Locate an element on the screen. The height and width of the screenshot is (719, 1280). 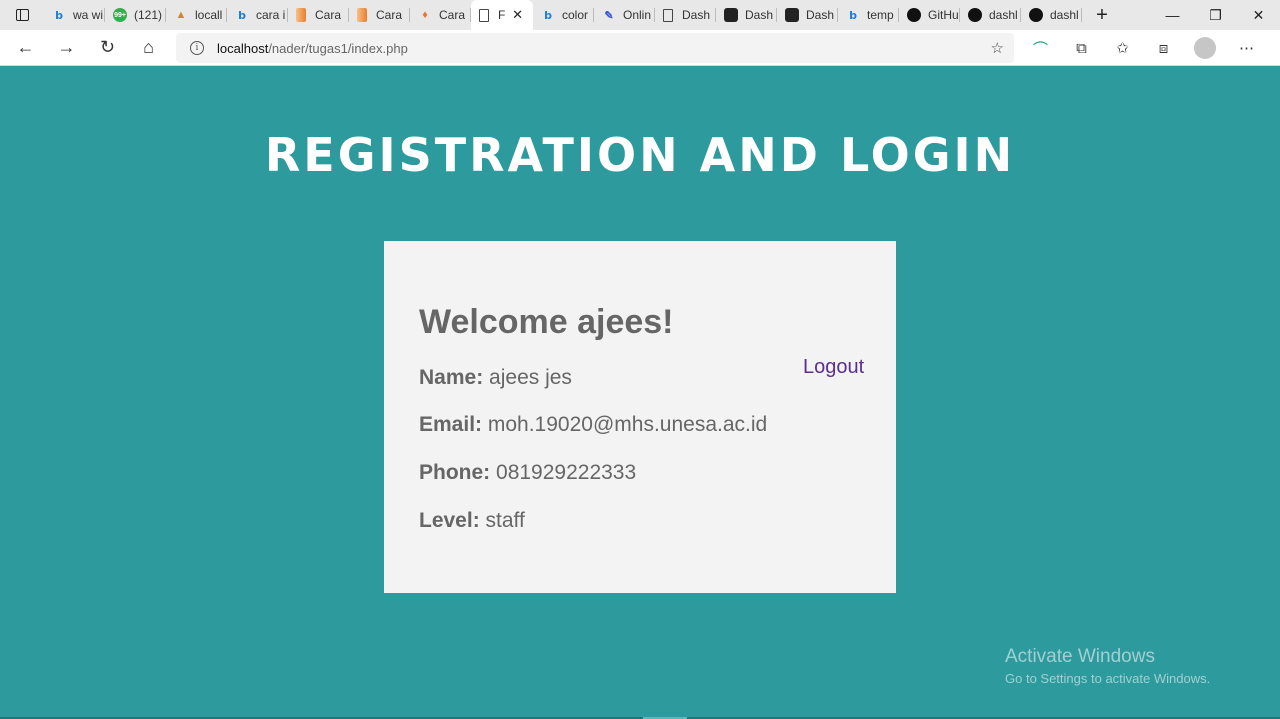
refresh-icon: ↻ is located at coordinates (107, 47).